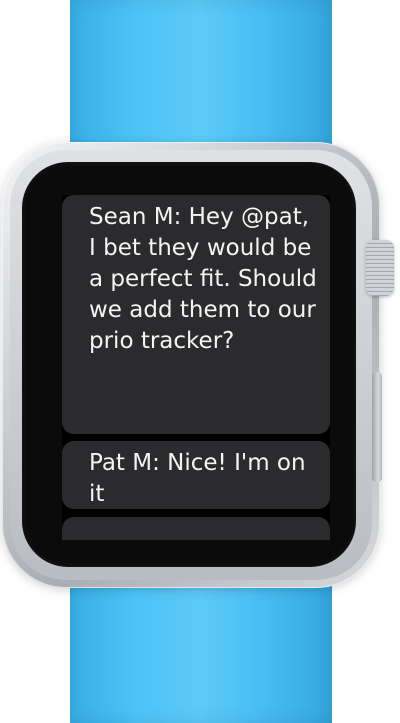 The height and width of the screenshot is (723, 400). I want to click on message-text: Pat M: Nice! I'm on it, so click(197, 478).